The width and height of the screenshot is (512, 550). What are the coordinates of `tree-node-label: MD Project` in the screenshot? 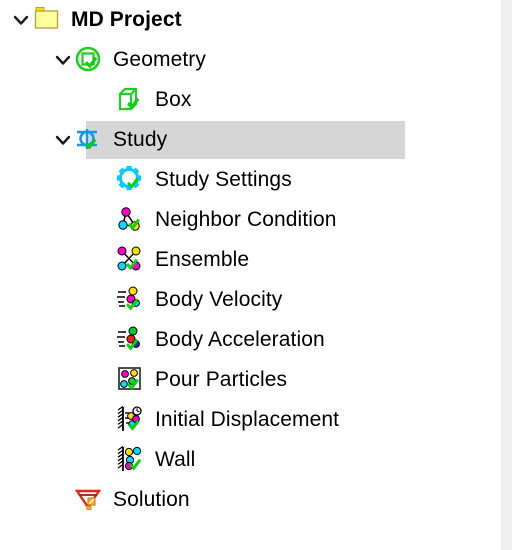 It's located at (126, 19).